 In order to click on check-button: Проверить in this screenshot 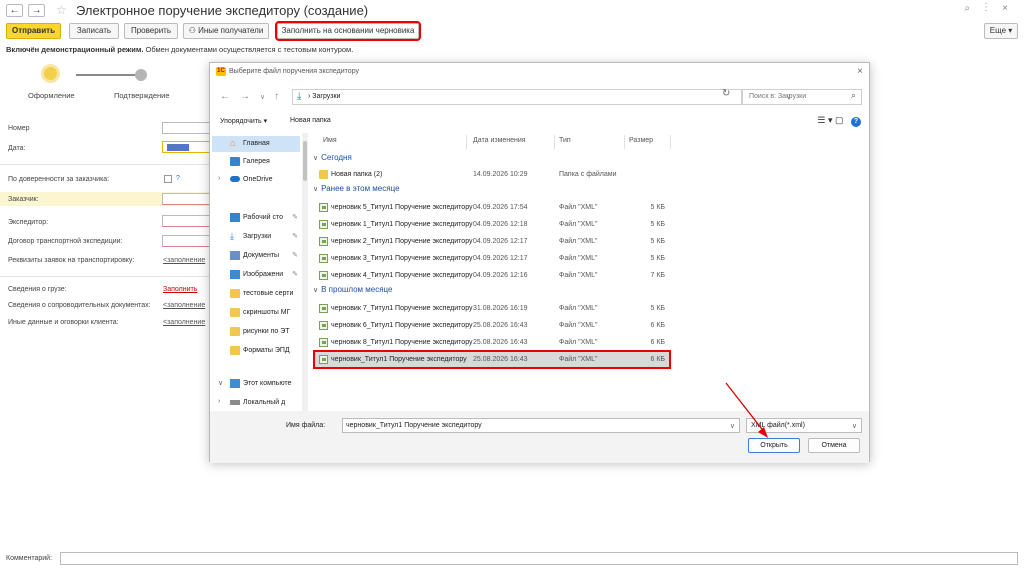, I will do `click(151, 31)`.